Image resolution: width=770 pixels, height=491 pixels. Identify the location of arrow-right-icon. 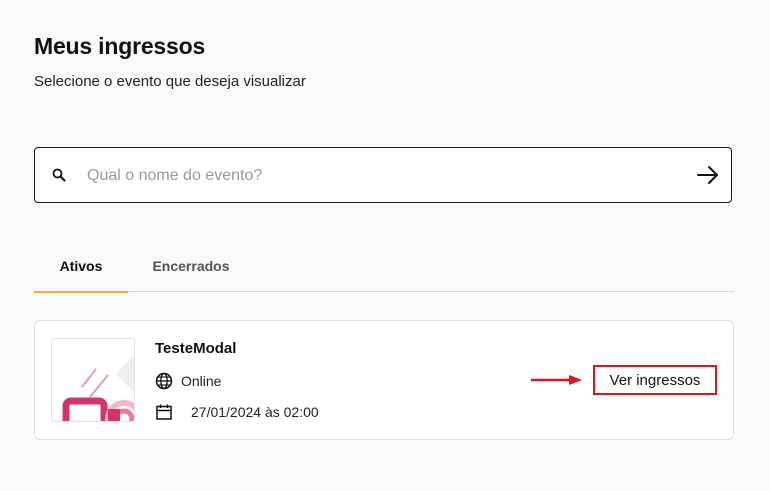
(707, 175).